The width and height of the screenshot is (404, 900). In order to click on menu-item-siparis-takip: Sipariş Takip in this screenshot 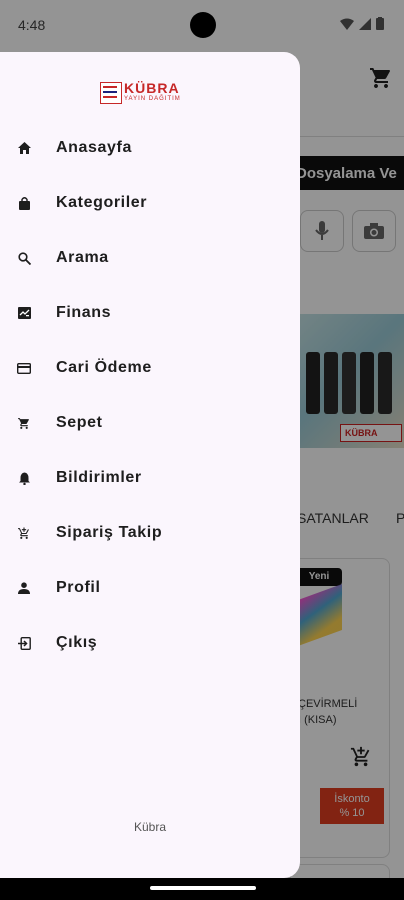, I will do `click(150, 533)`.